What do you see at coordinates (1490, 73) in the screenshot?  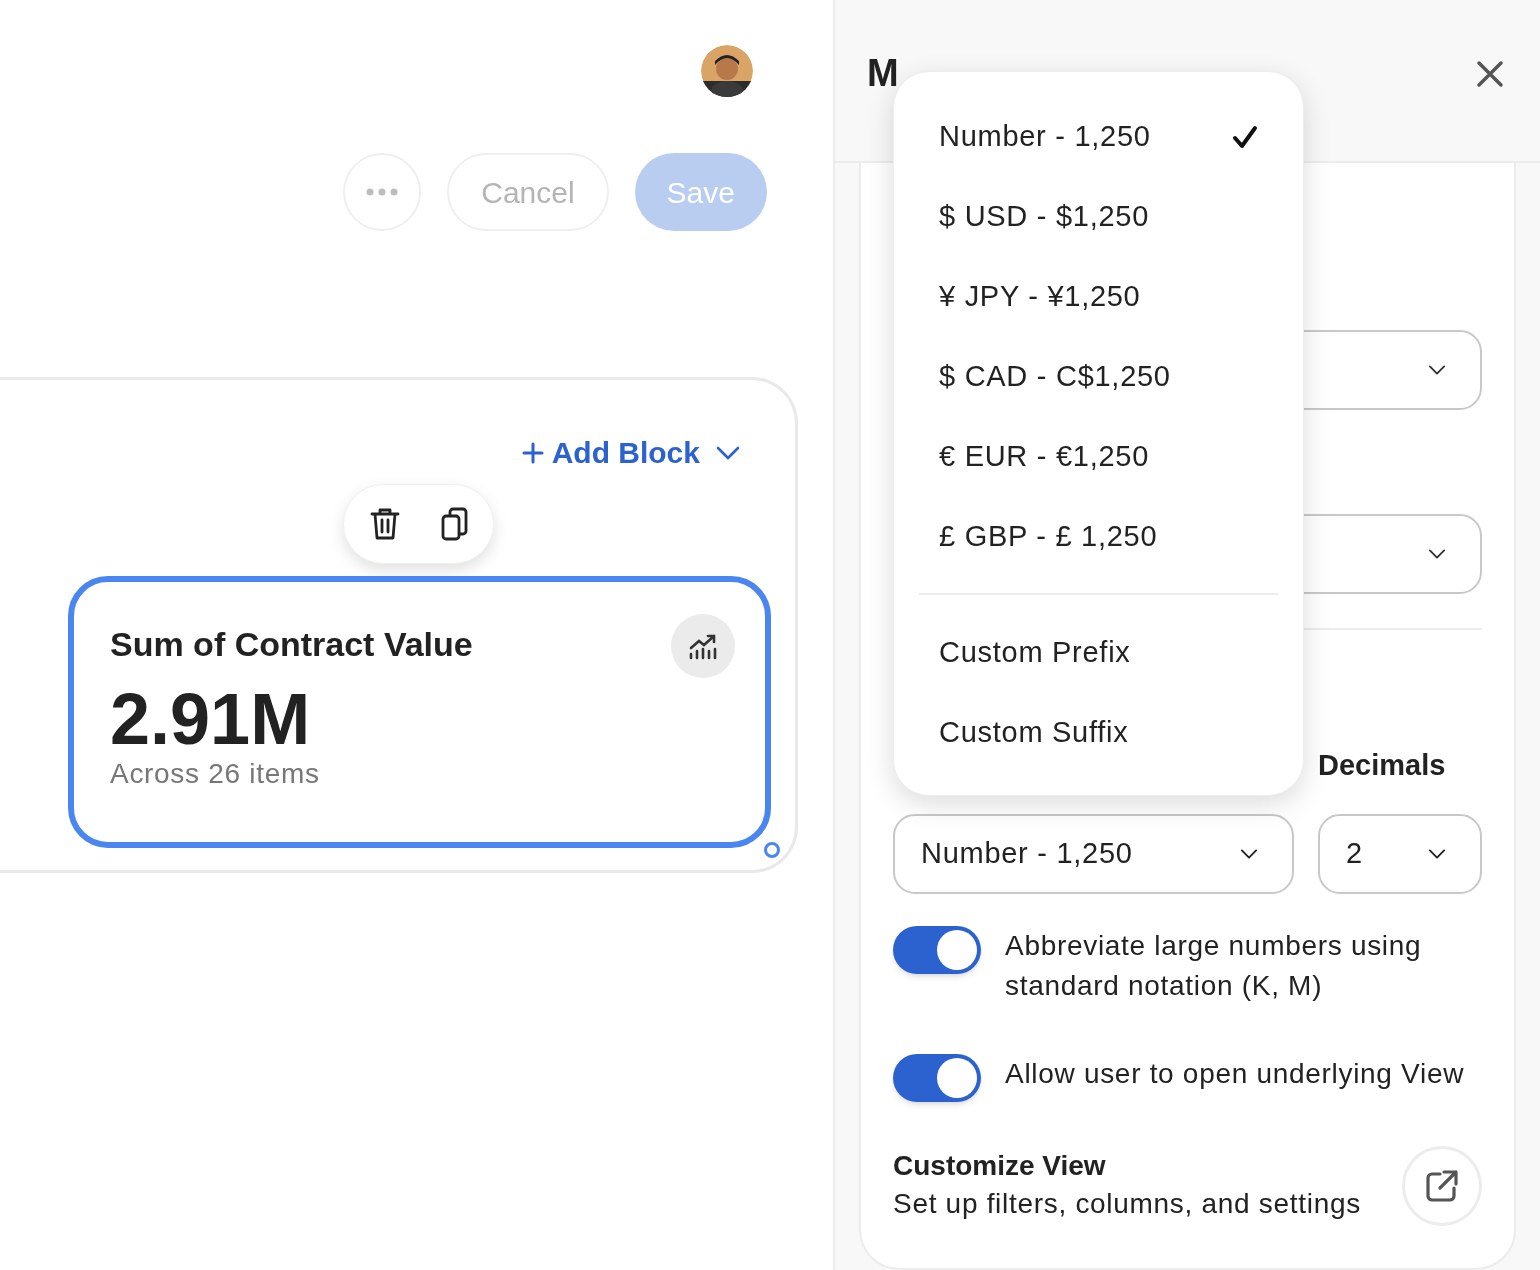 I see `close-icon` at bounding box center [1490, 73].